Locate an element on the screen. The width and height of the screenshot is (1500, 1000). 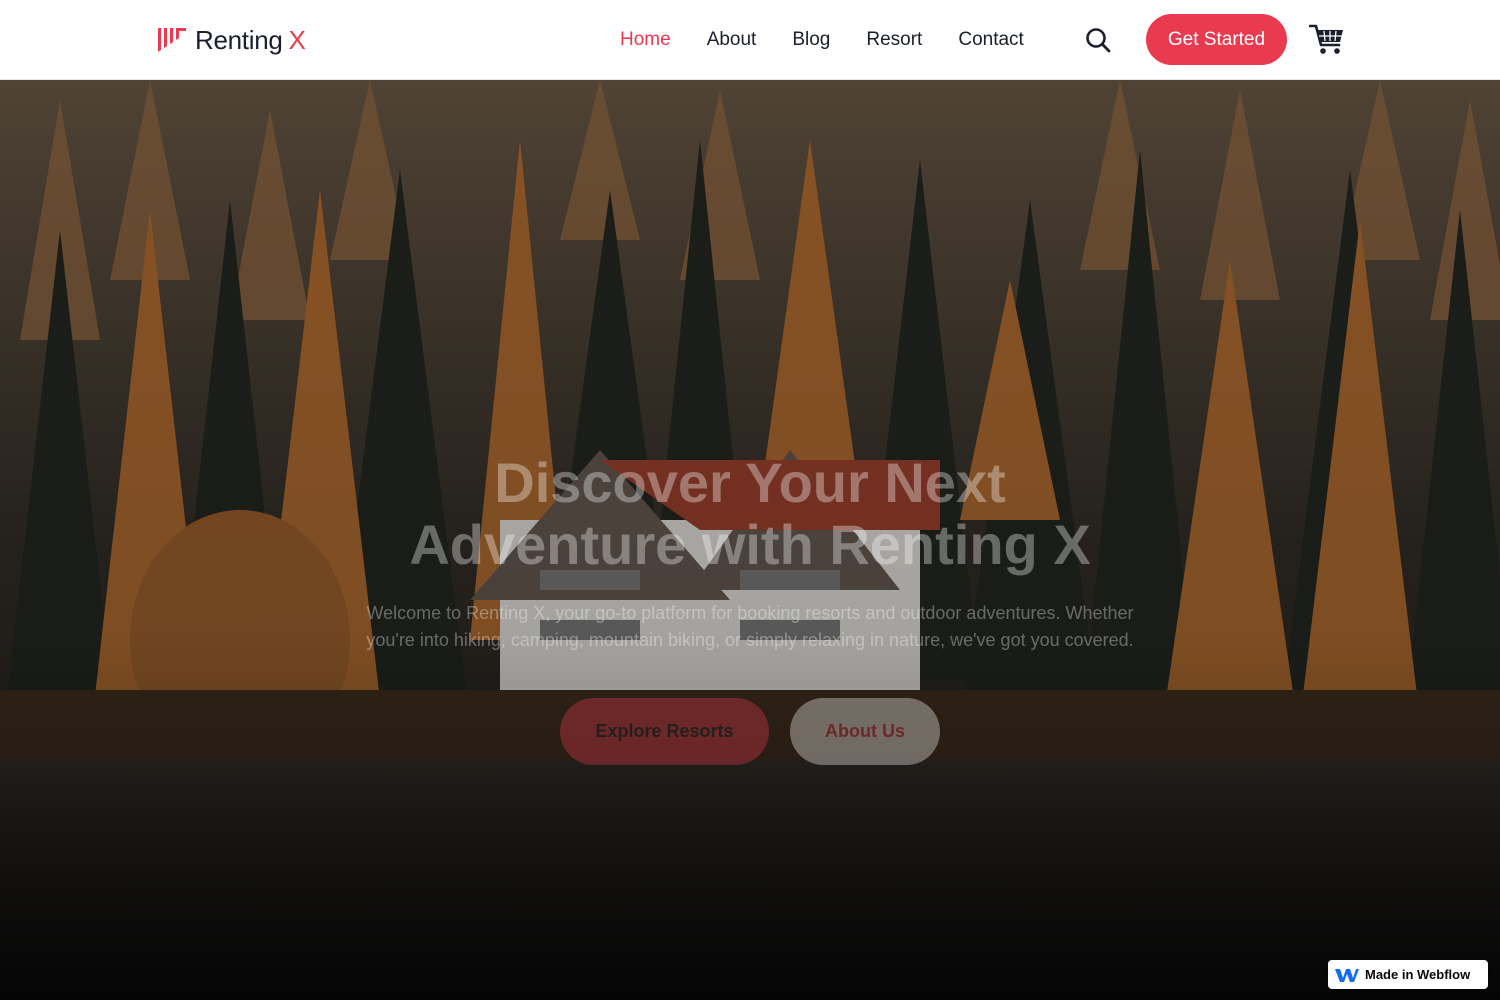
brand-accent: X is located at coordinates (297, 39).